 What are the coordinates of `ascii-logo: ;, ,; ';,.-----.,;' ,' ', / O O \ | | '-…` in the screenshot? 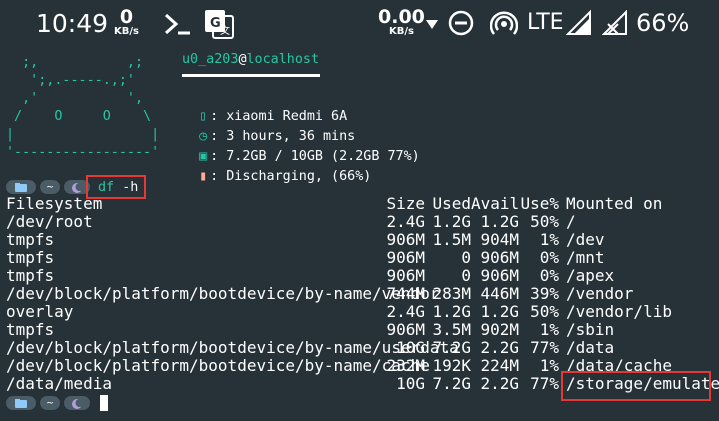 It's located at (83, 107).